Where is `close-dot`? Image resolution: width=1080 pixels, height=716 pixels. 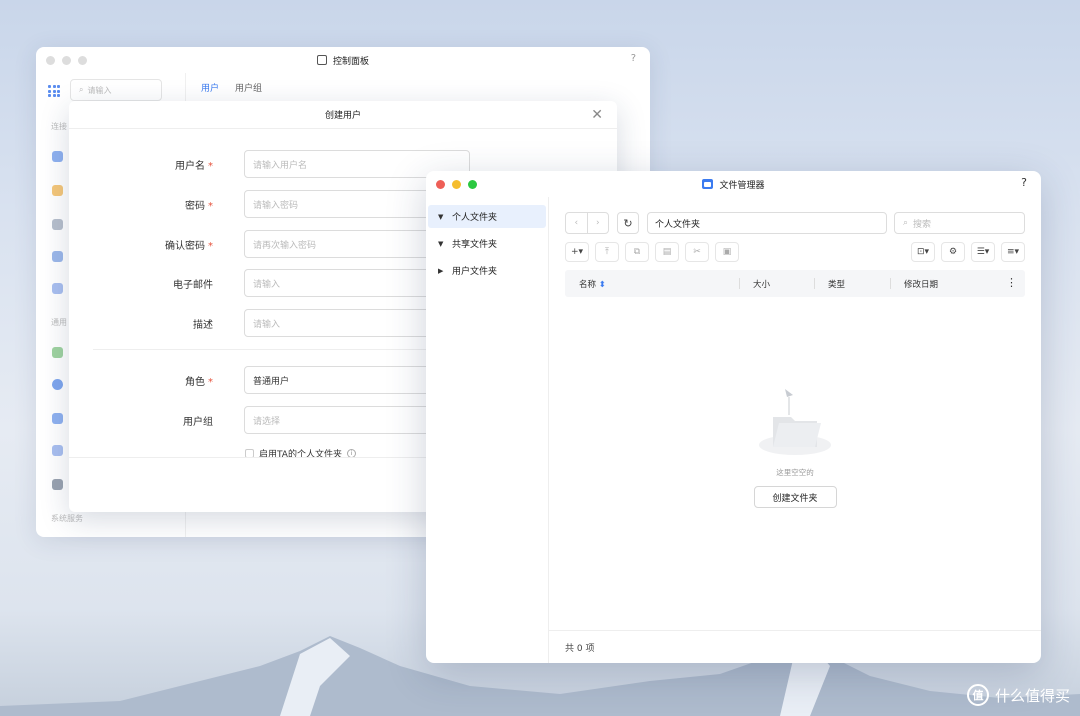
close-dot is located at coordinates (50, 60).